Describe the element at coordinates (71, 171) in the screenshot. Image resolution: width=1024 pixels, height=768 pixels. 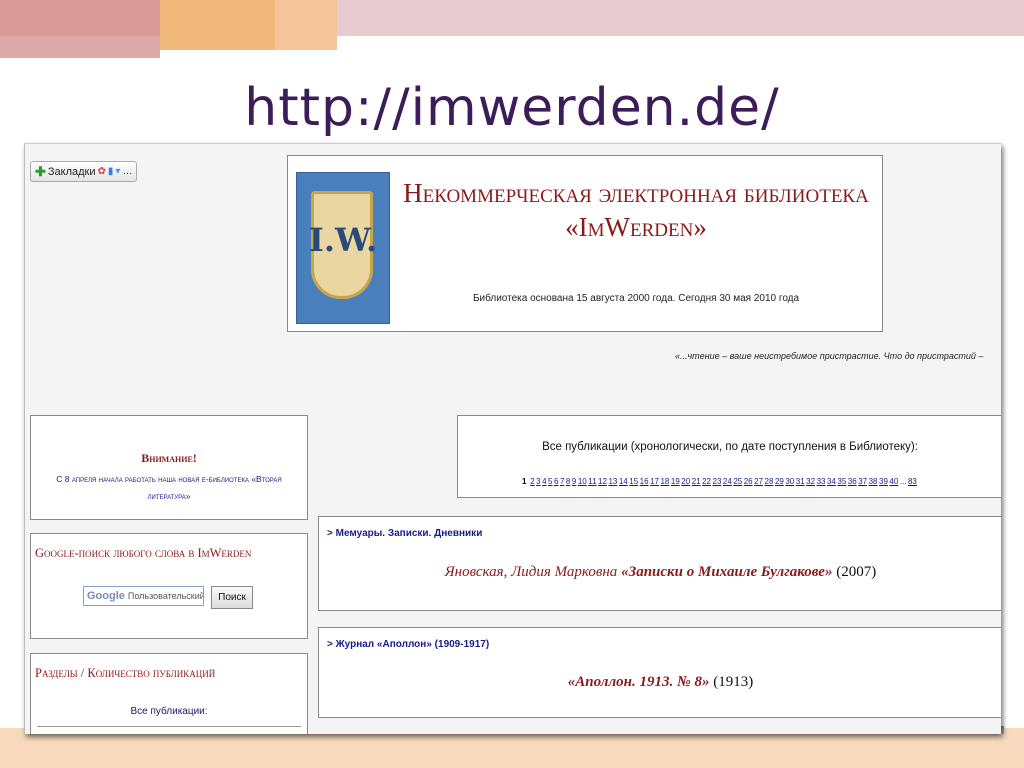
I see `bookmarks-label: Закладки` at that location.